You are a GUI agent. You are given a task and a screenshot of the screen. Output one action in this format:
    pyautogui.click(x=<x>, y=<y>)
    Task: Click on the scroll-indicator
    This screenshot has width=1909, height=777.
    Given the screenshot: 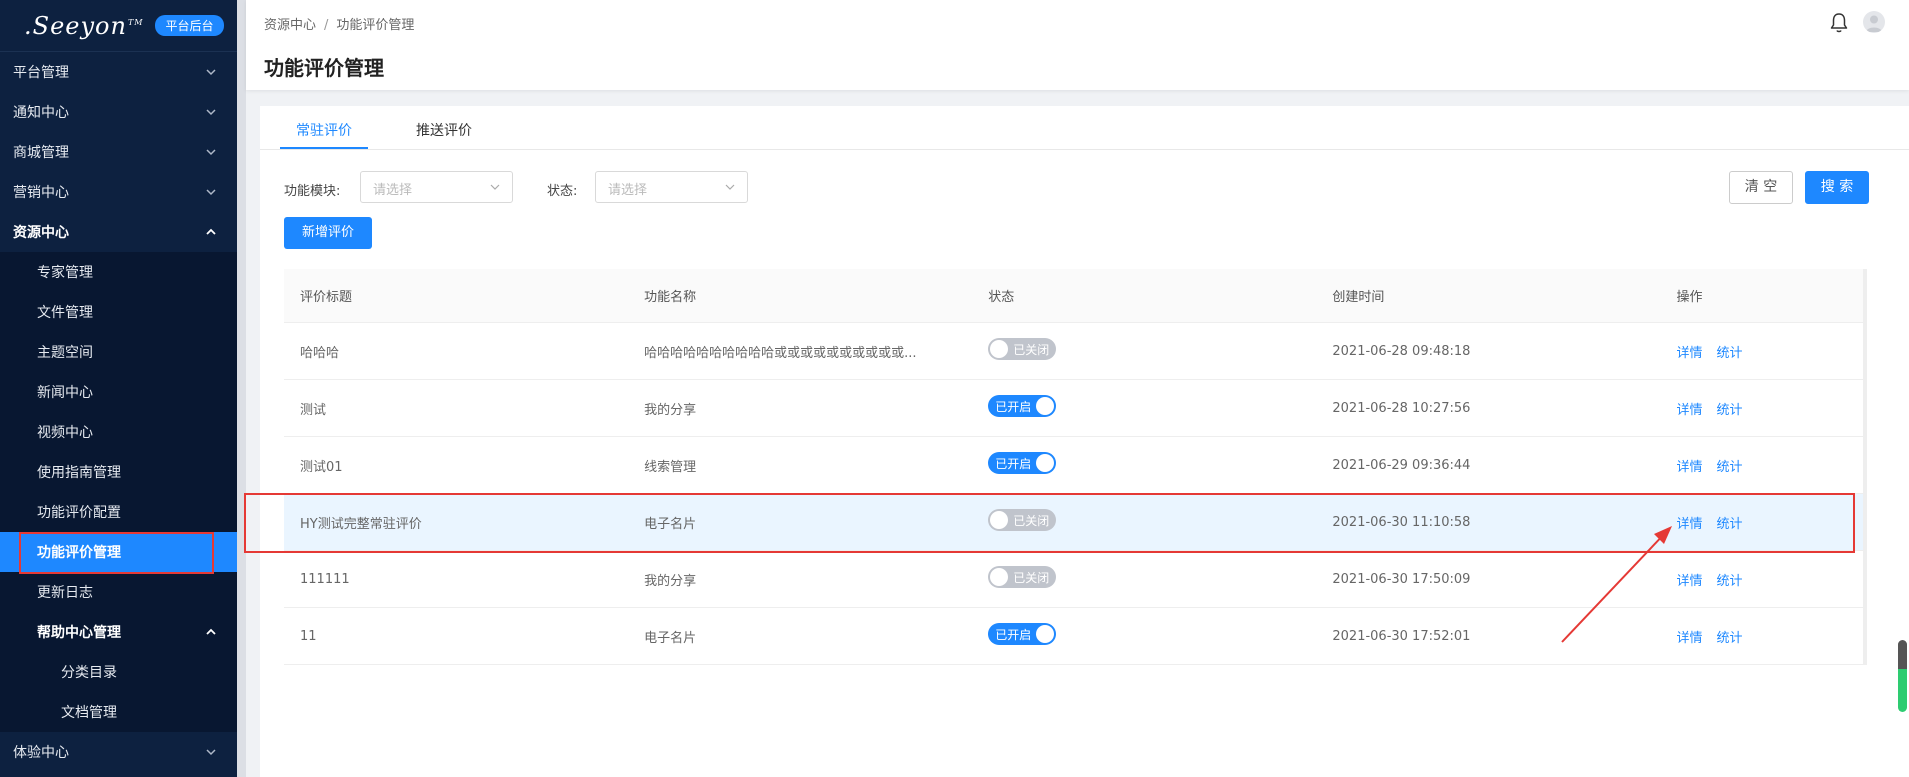 What is the action you would take?
    pyautogui.click(x=1902, y=676)
    